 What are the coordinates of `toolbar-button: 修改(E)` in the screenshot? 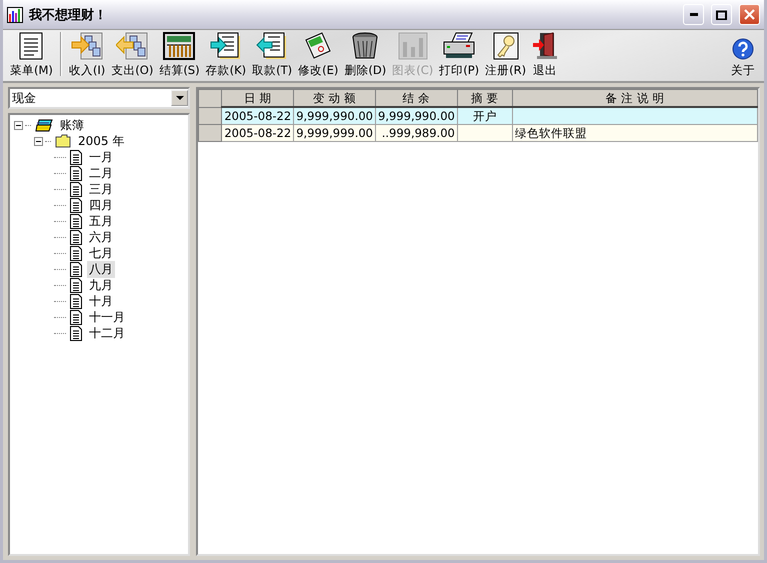 It's located at (318, 55).